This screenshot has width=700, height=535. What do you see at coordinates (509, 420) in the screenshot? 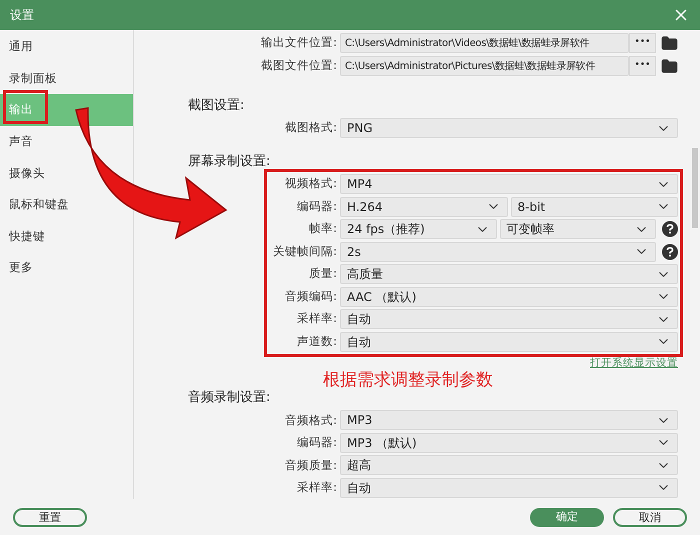
I see `dropdown: MP3` at bounding box center [509, 420].